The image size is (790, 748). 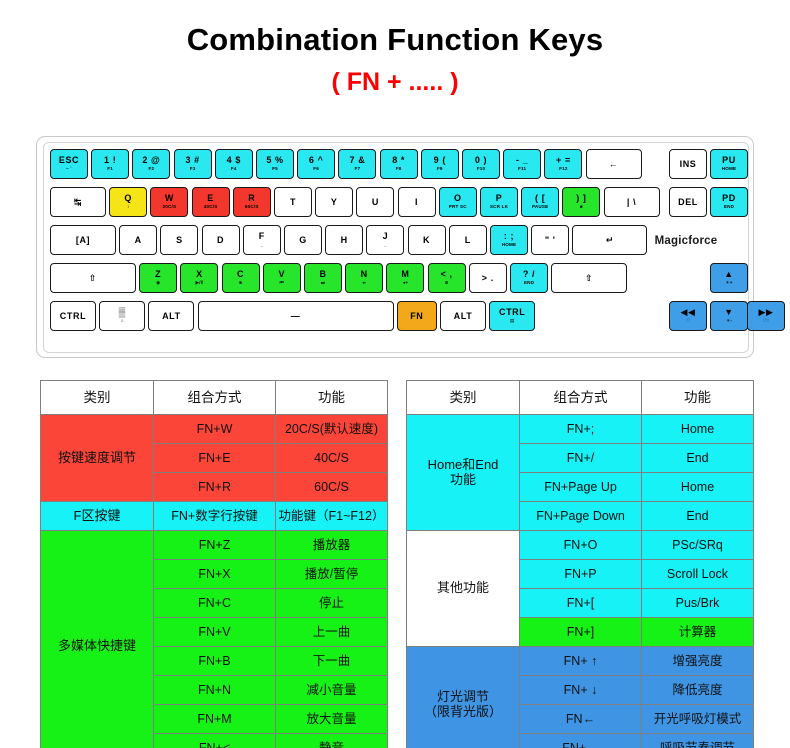 What do you see at coordinates (334, 202) in the screenshot?
I see `key-row2-6: Y` at bounding box center [334, 202].